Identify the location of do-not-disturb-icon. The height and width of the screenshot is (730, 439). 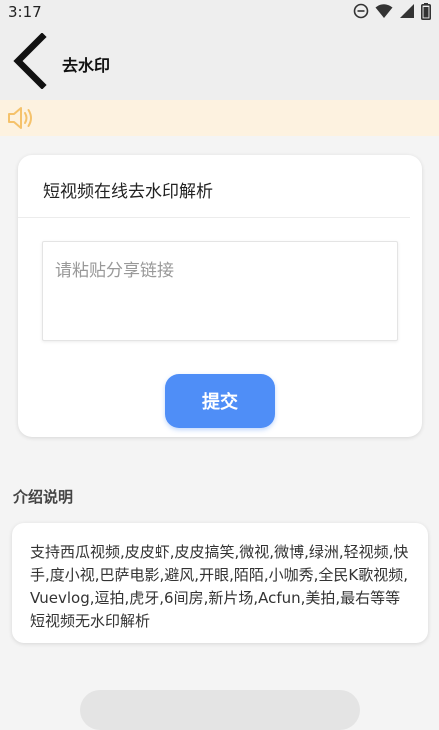
(361, 13).